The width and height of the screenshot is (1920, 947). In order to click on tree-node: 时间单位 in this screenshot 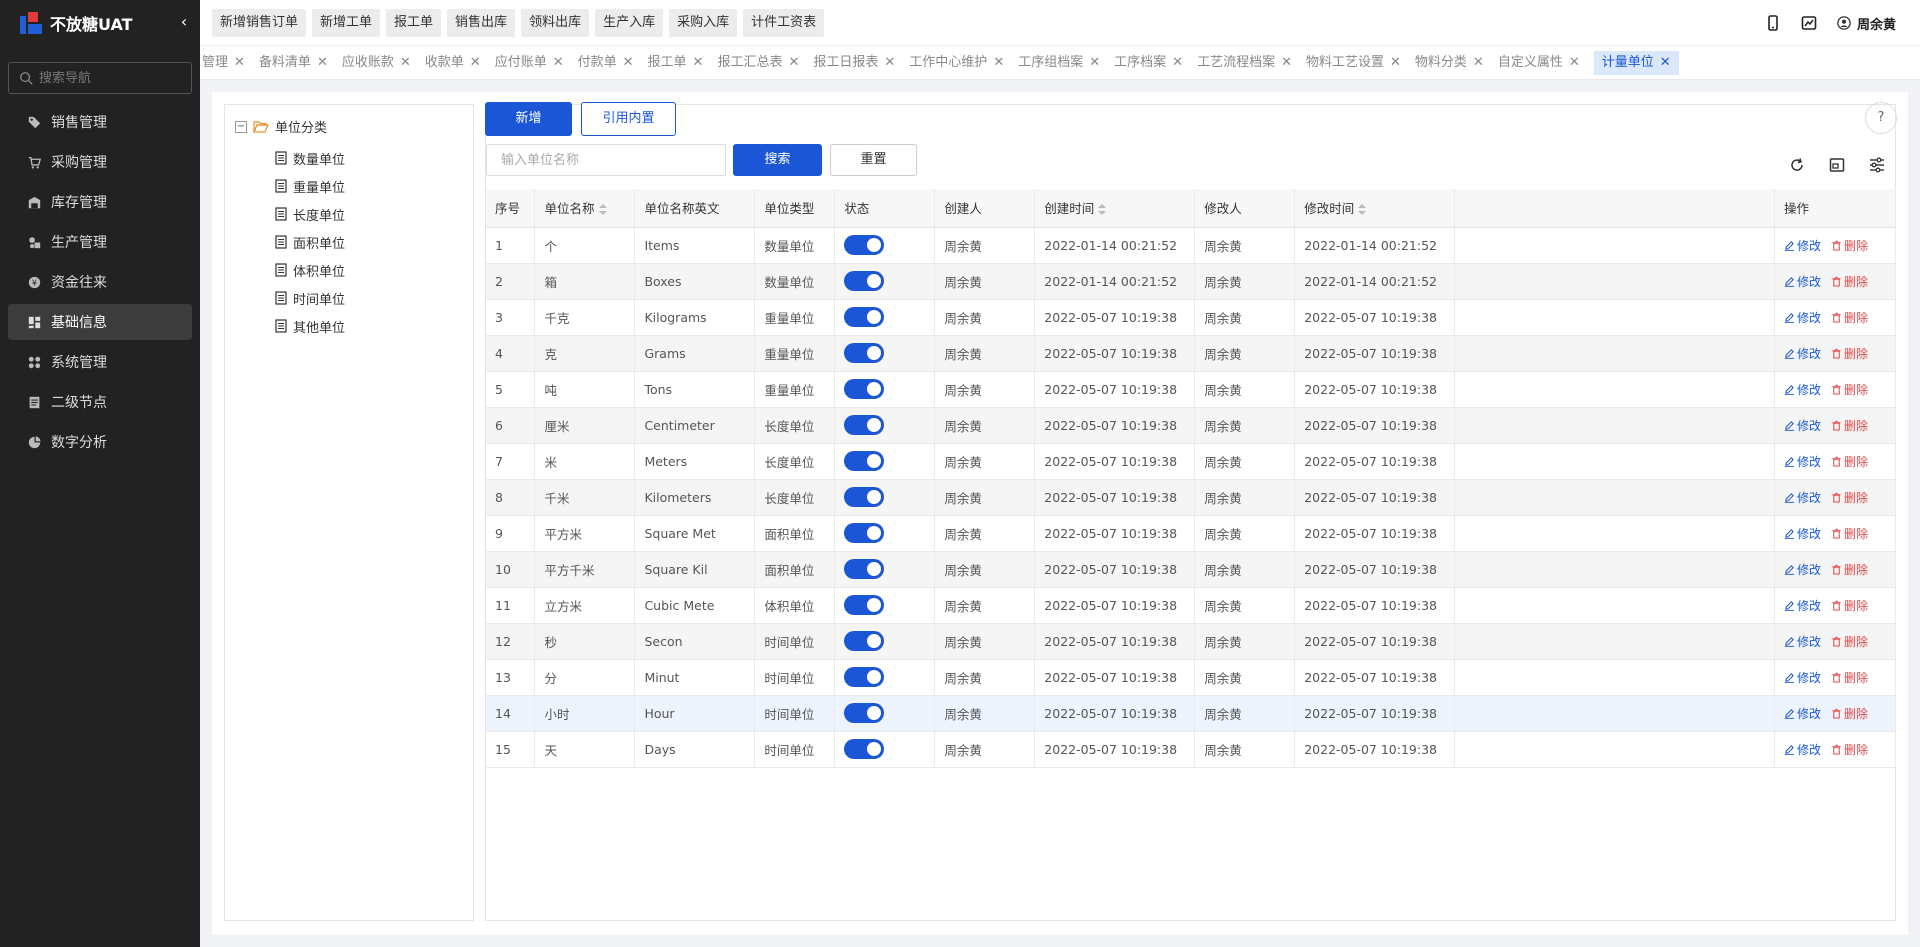, I will do `click(310, 298)`.